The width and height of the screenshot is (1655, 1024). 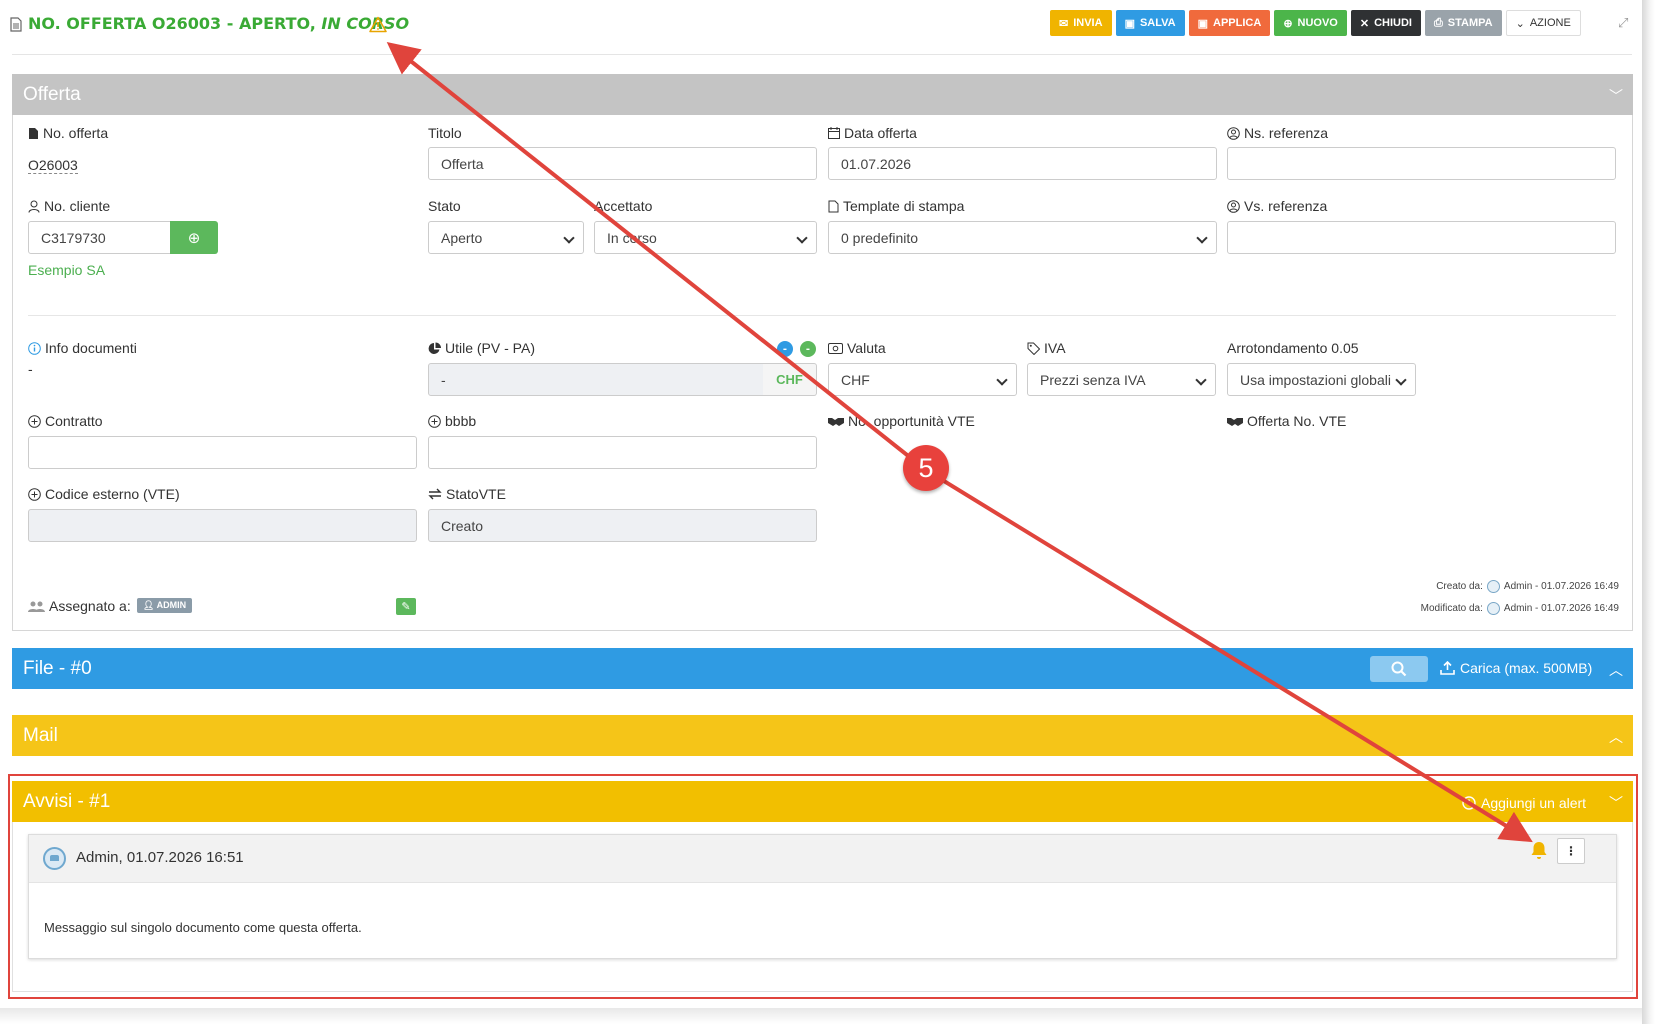 What do you see at coordinates (1520, 23) in the screenshot?
I see `chevron-down-icon: ⌄` at bounding box center [1520, 23].